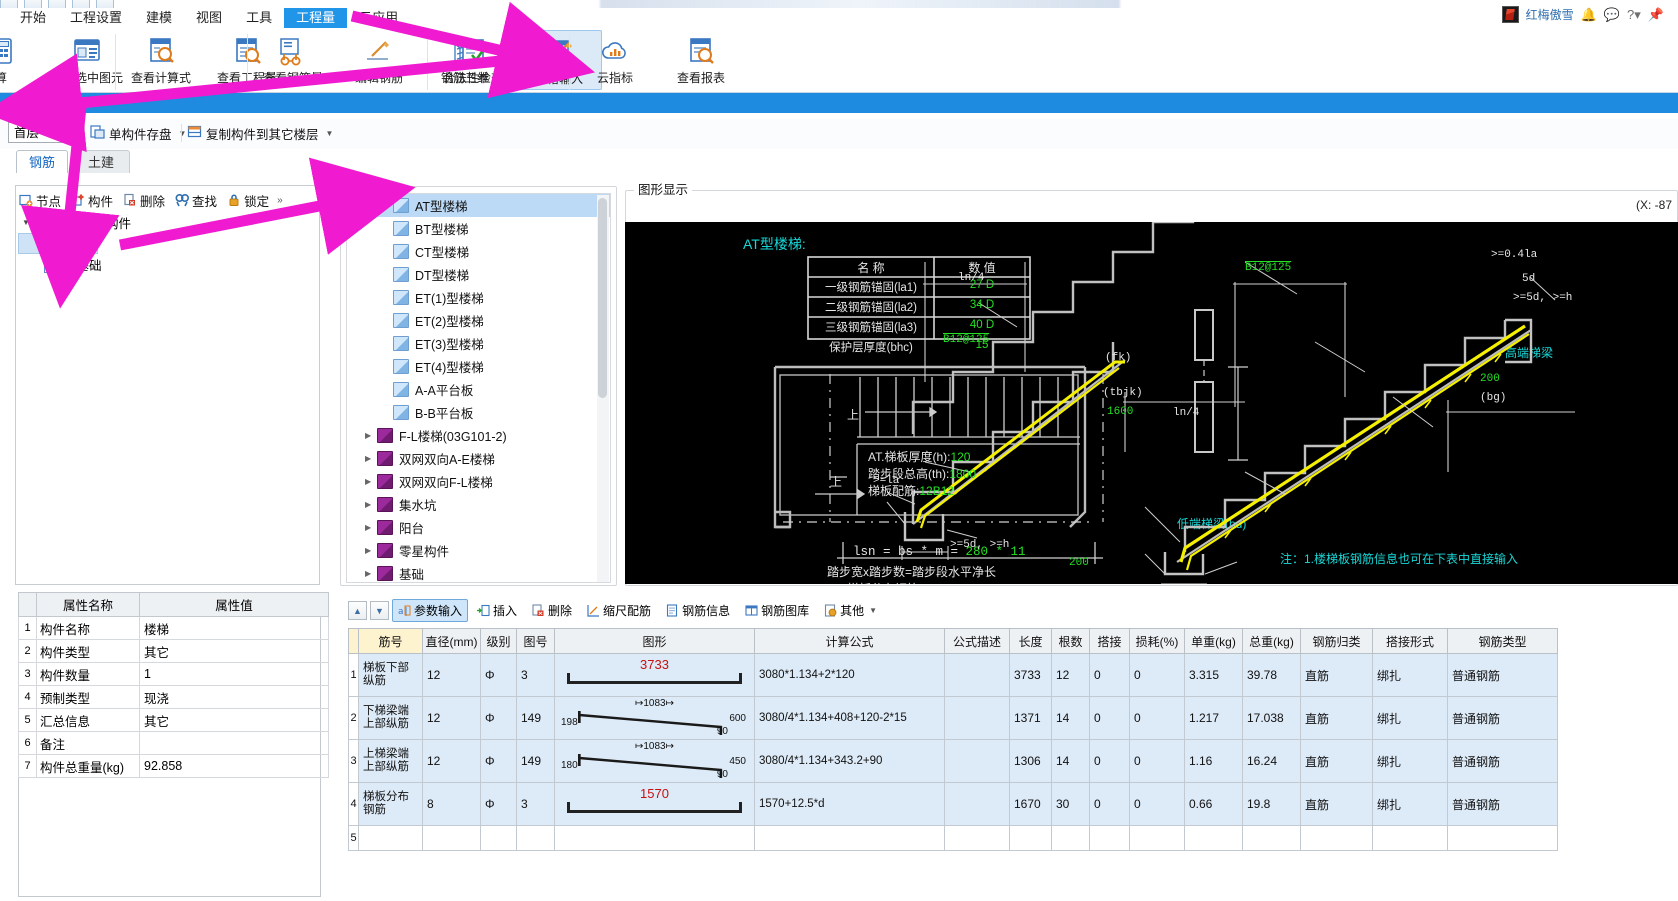 The height and width of the screenshot is (901, 1678). I want to click on rebar-button-delete: 删除, so click(552, 610).